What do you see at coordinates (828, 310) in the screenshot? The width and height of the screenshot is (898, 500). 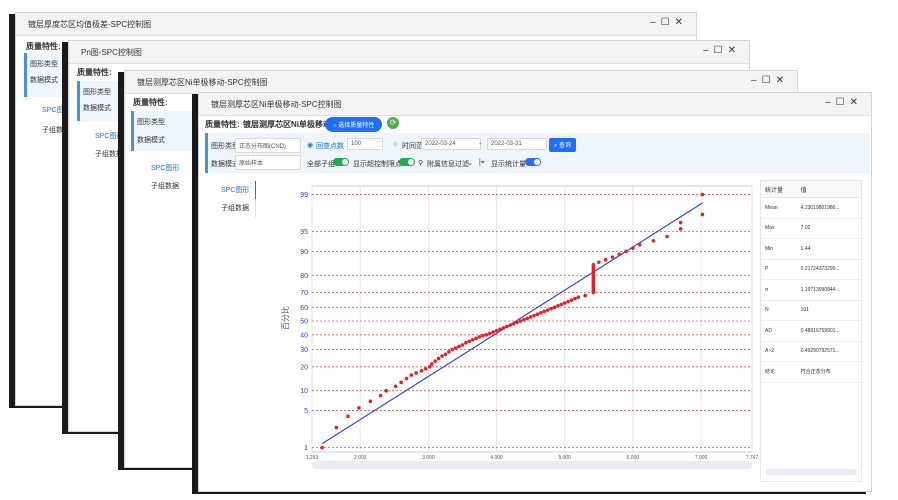 I see `stat-value: 101` at bounding box center [828, 310].